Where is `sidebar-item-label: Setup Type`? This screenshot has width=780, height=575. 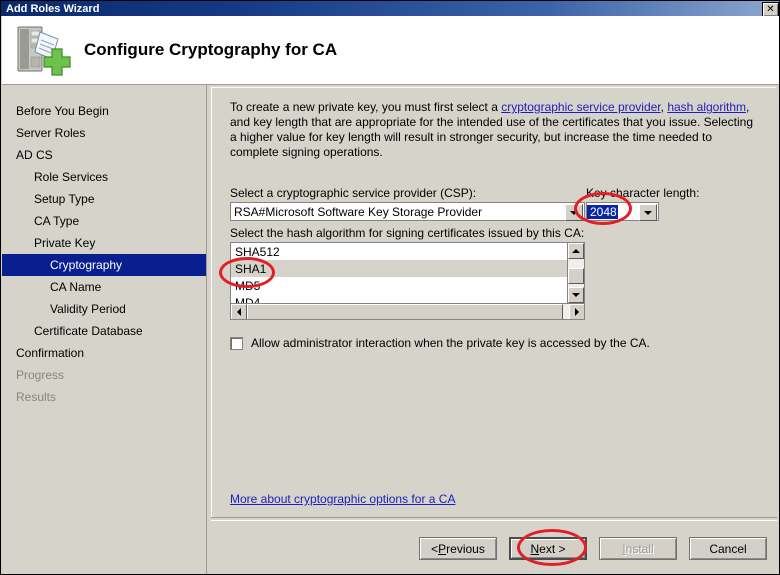
sidebar-item-label: Setup Type is located at coordinates (64, 199).